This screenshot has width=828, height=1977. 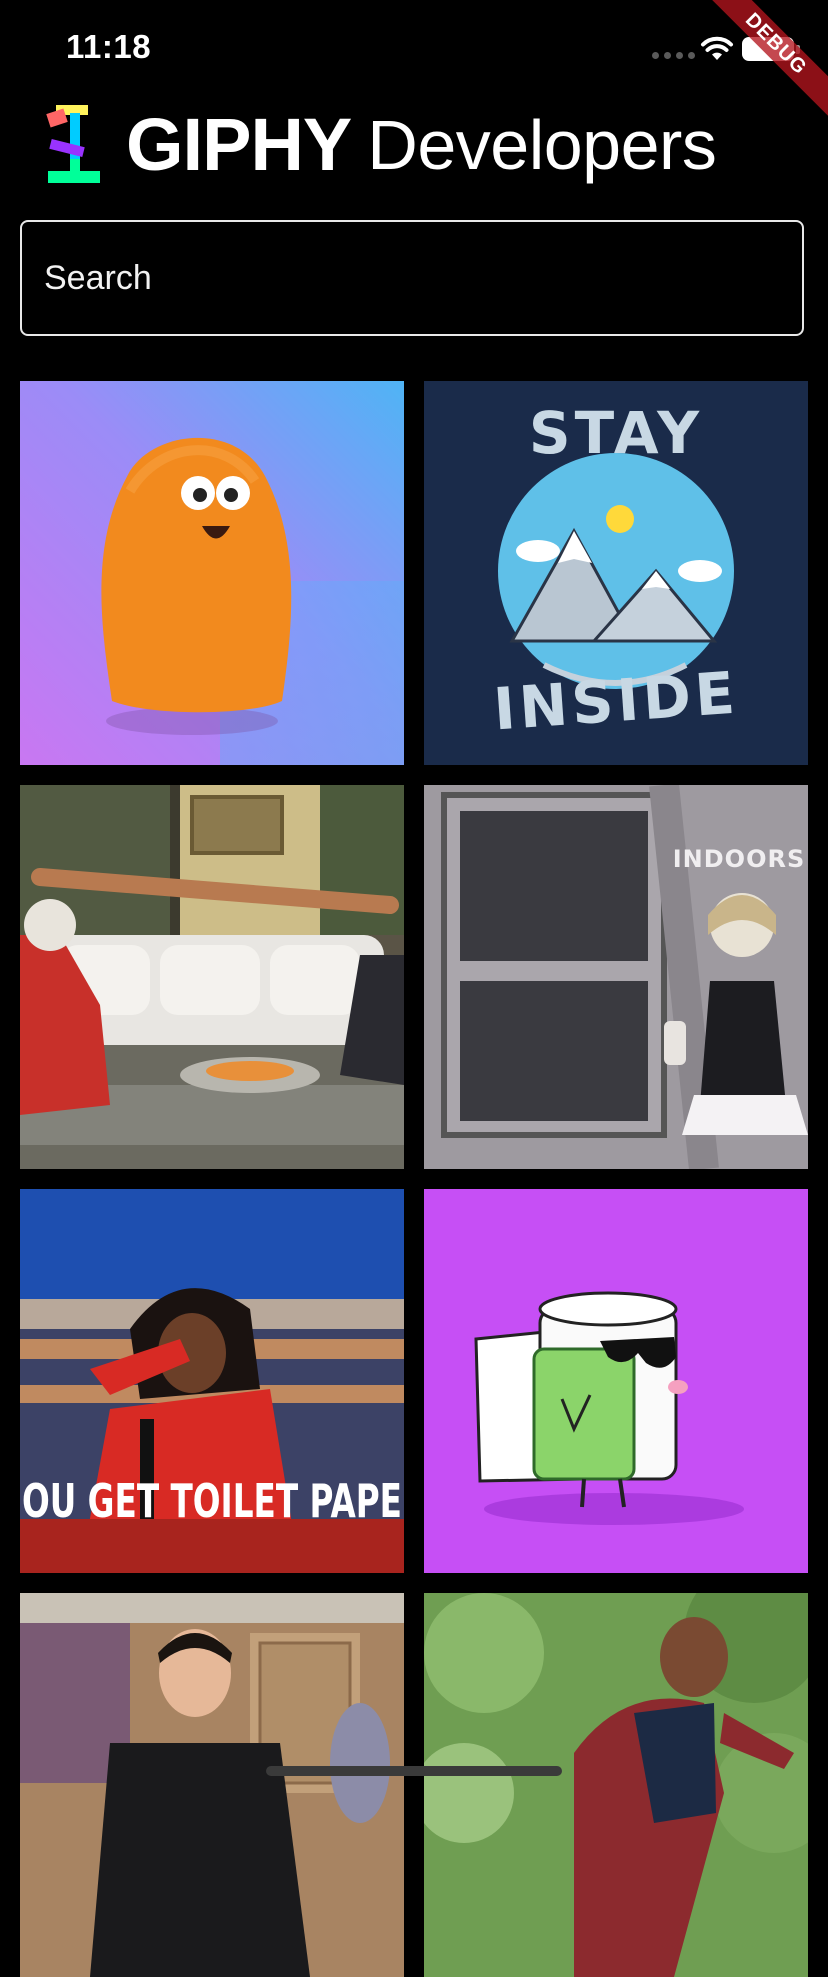 I want to click on home-indicator, so click(x=414, y=1771).